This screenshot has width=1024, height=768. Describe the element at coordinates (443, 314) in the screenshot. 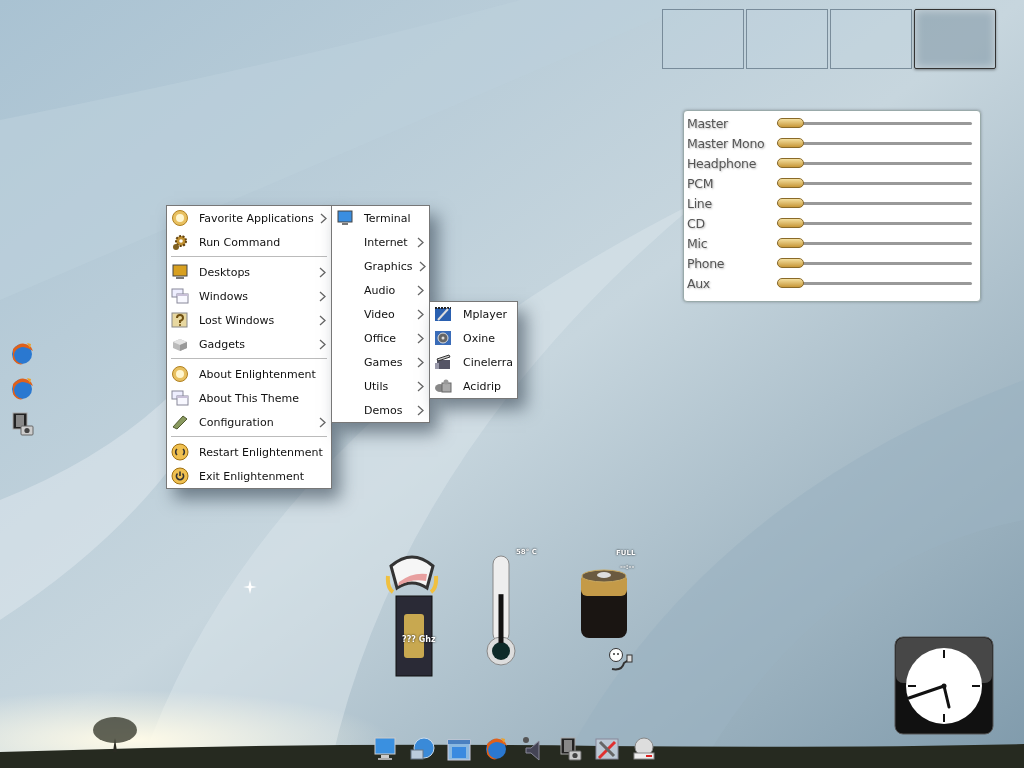

I see `film-icon` at that location.